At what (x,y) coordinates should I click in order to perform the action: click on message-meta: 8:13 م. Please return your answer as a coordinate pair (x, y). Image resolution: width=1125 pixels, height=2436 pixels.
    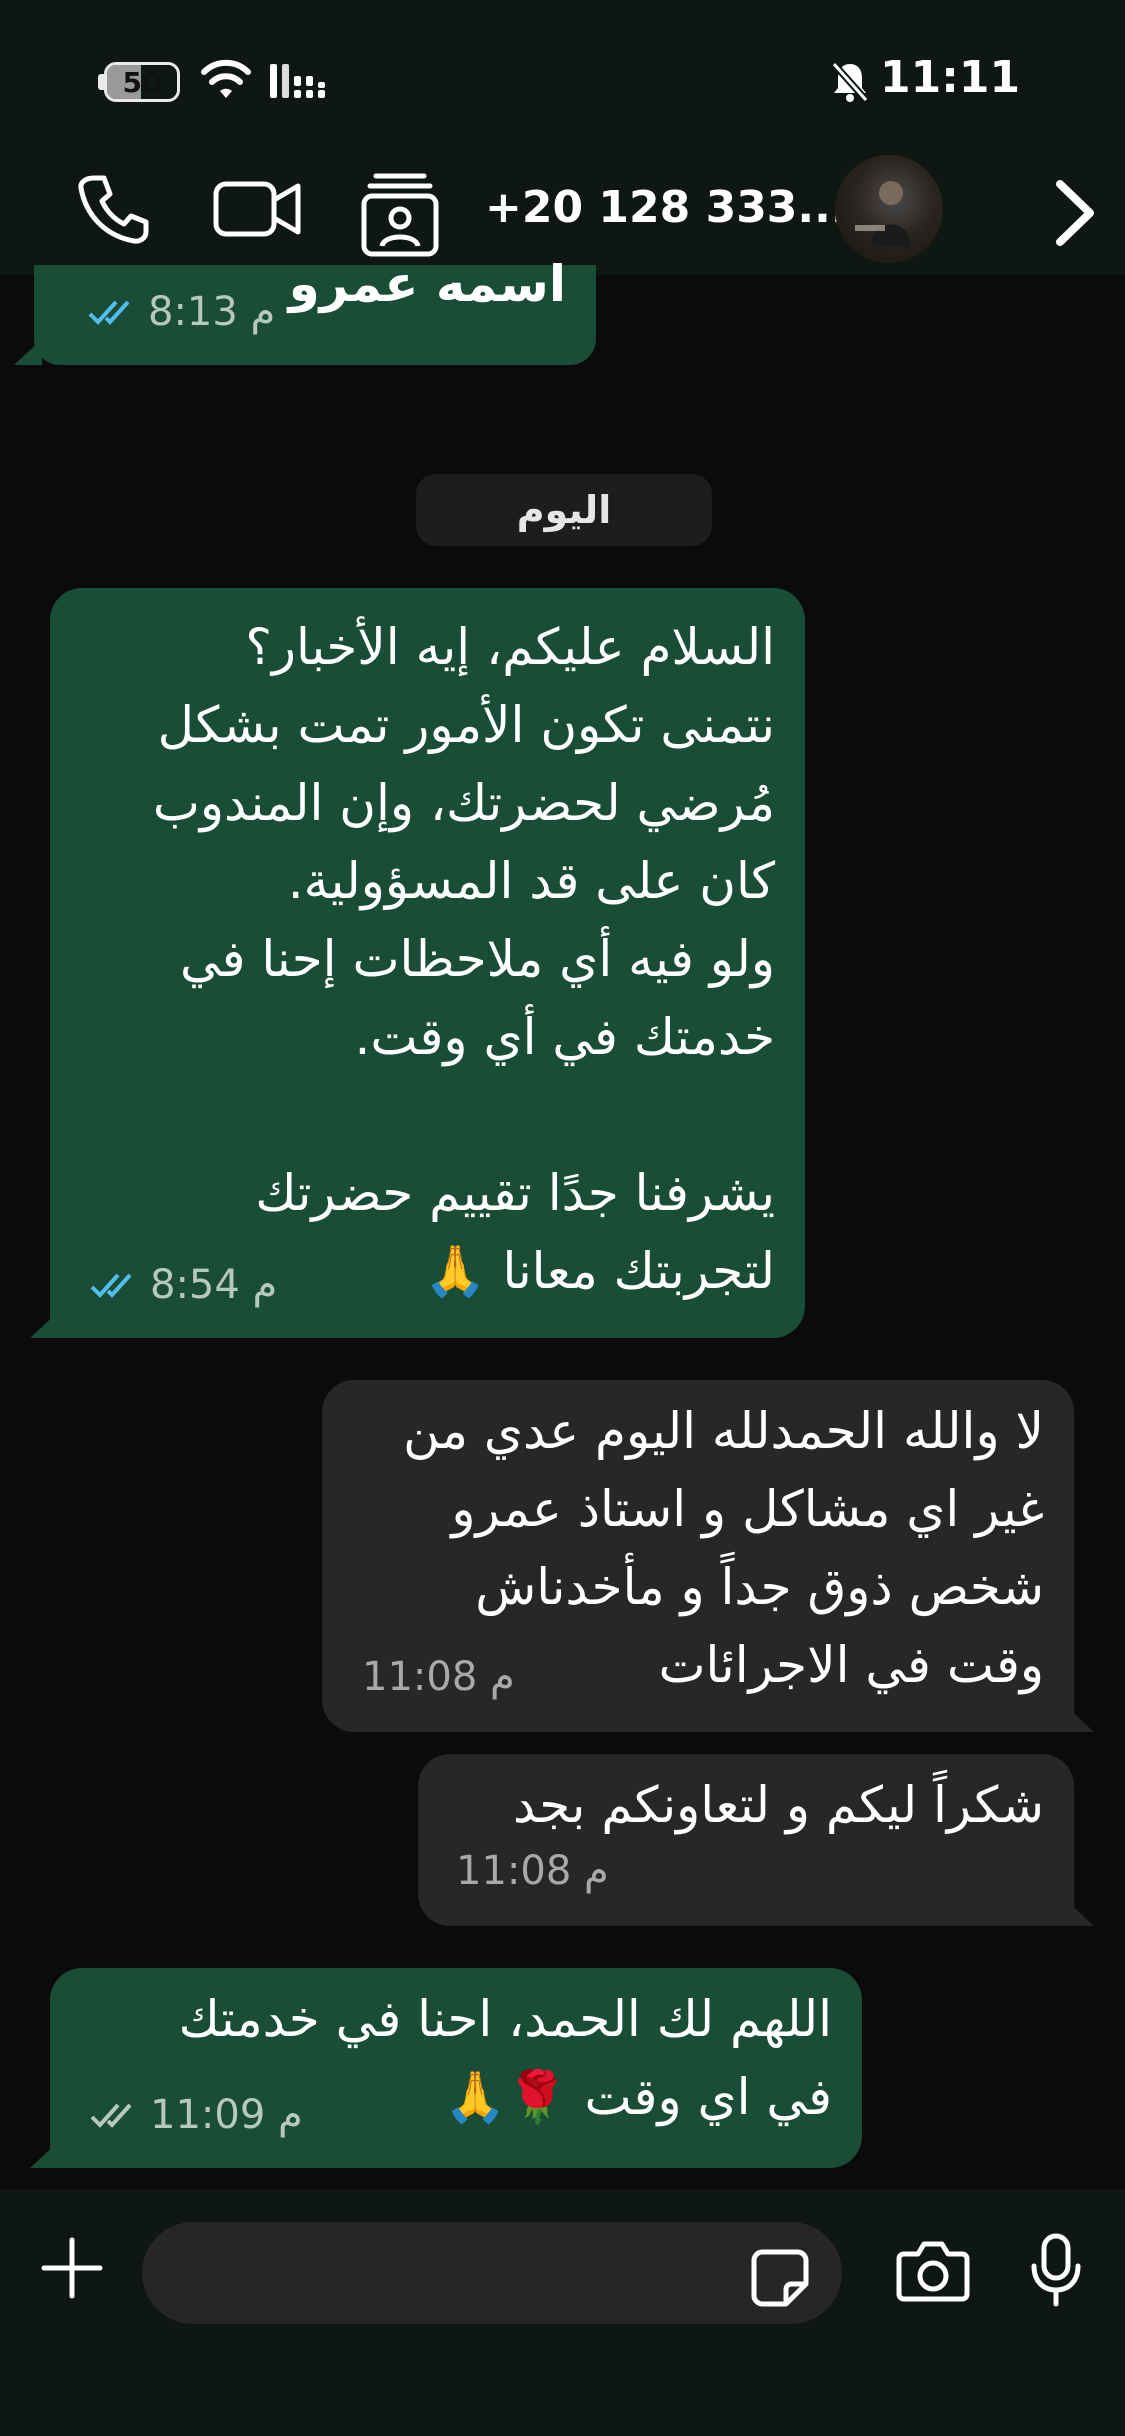
    Looking at the image, I should click on (181, 312).